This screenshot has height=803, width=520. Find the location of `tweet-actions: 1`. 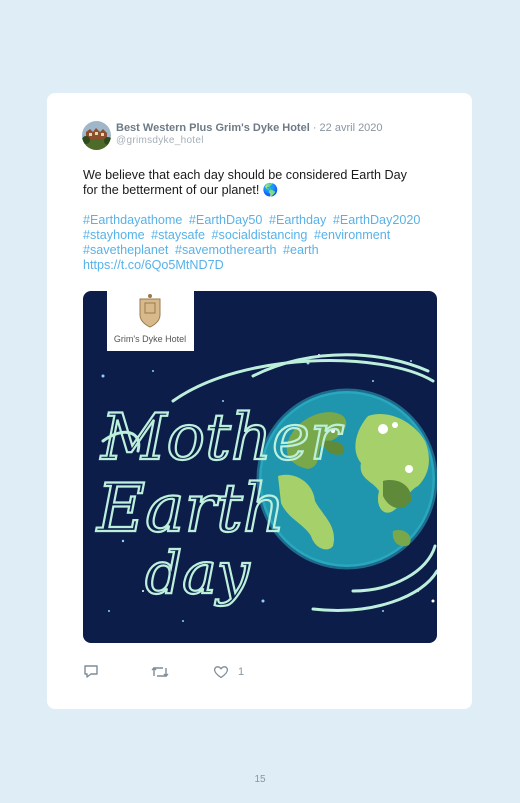

tweet-actions: 1 is located at coordinates (163, 671).